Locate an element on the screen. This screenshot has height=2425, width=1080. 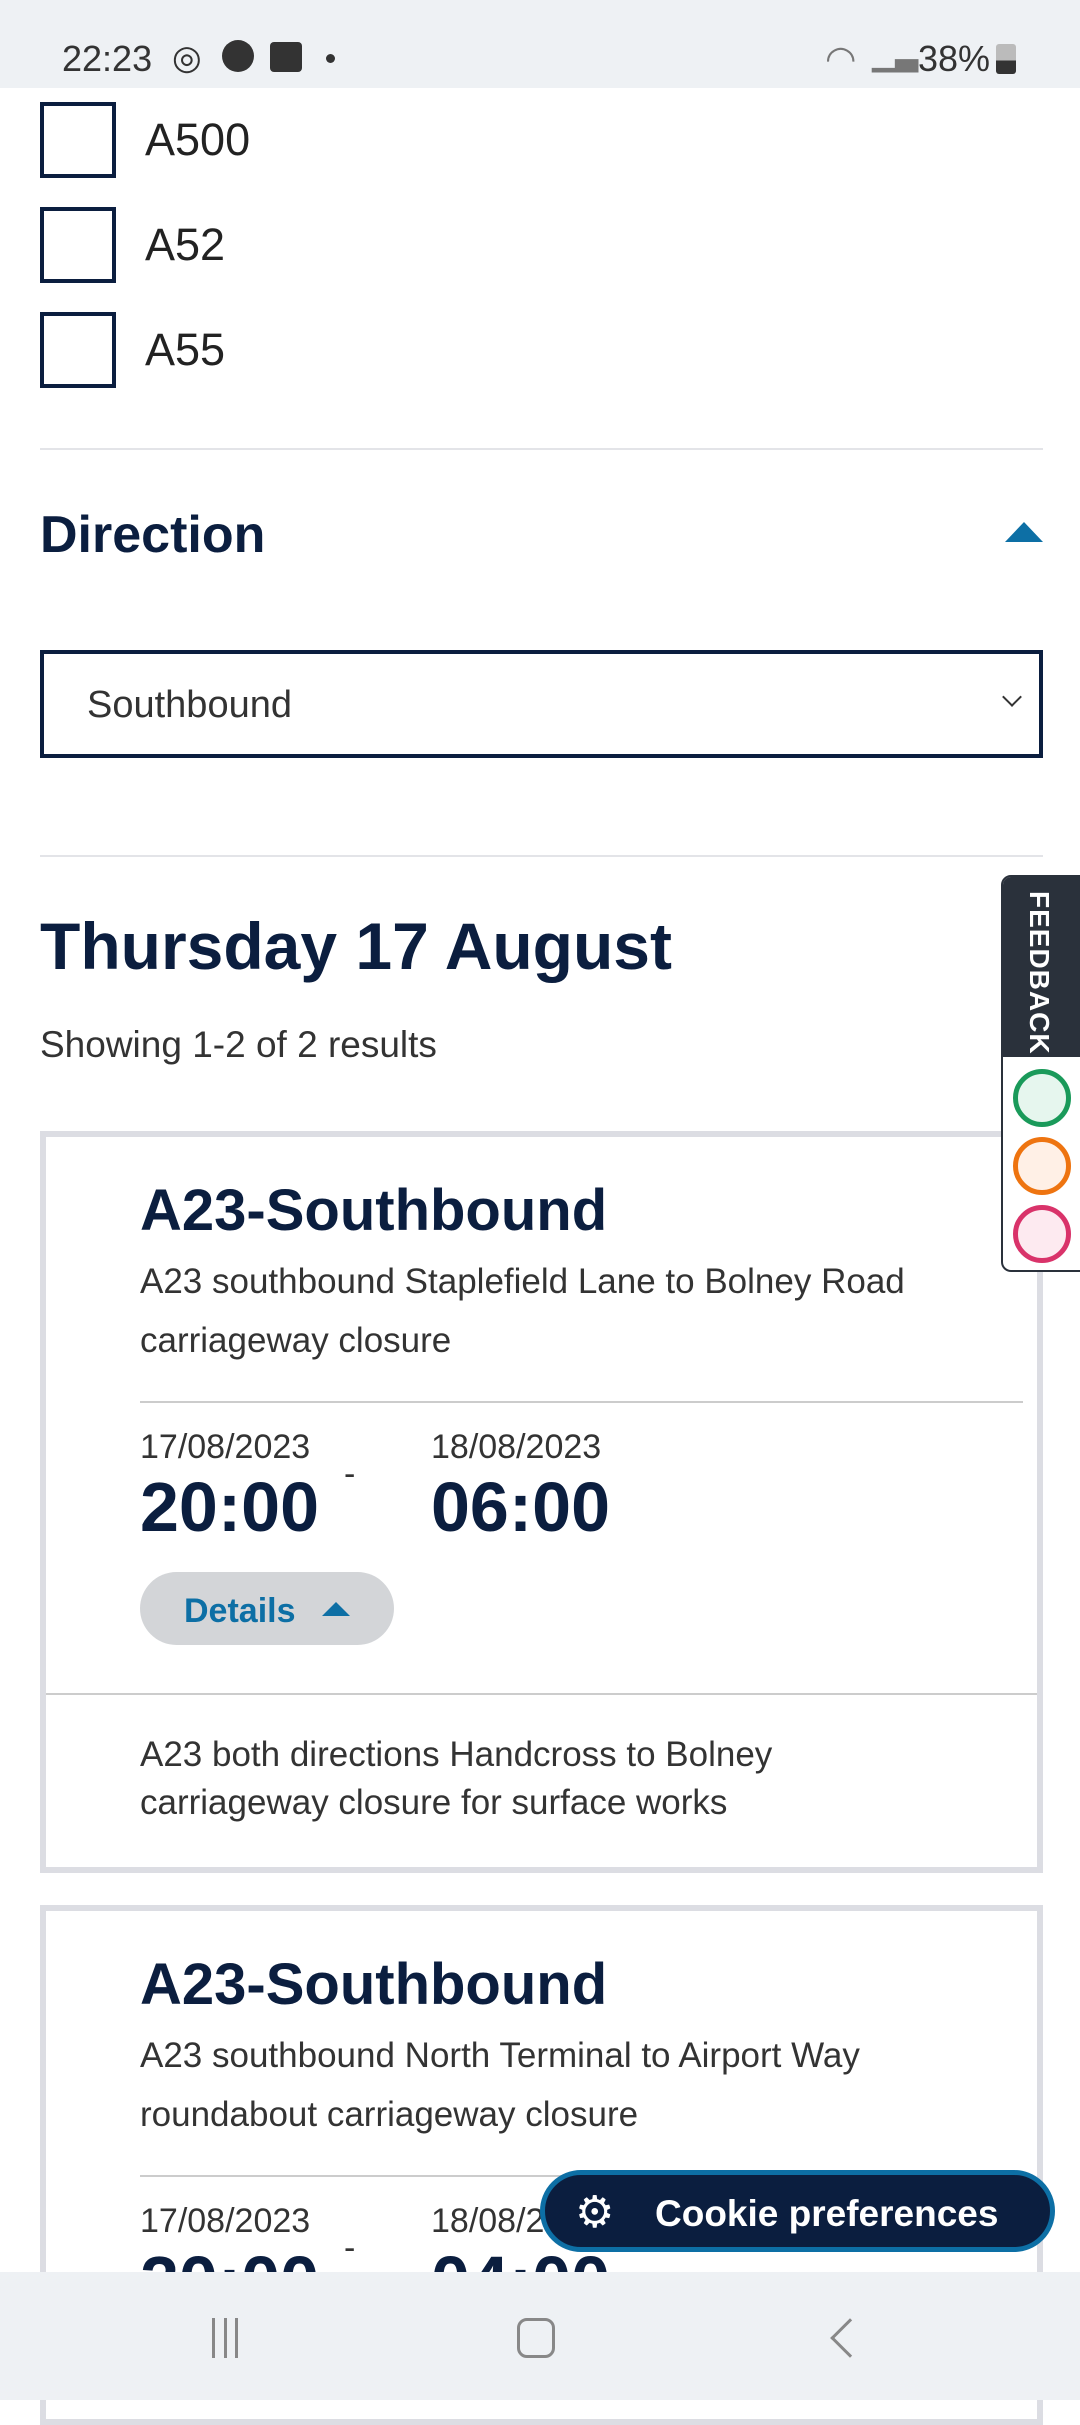
details-label: Details is located at coordinates (240, 1611).